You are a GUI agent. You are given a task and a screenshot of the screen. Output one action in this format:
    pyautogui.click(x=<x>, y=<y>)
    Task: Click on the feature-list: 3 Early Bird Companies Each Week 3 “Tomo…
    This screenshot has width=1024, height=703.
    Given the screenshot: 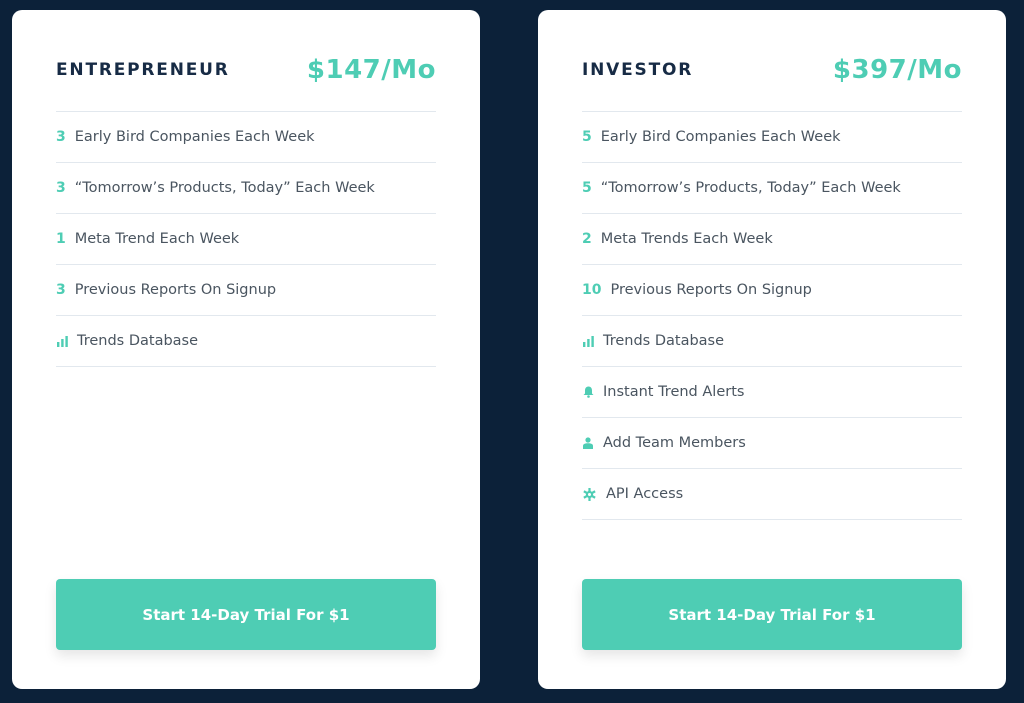 What is the action you would take?
    pyautogui.click(x=246, y=239)
    